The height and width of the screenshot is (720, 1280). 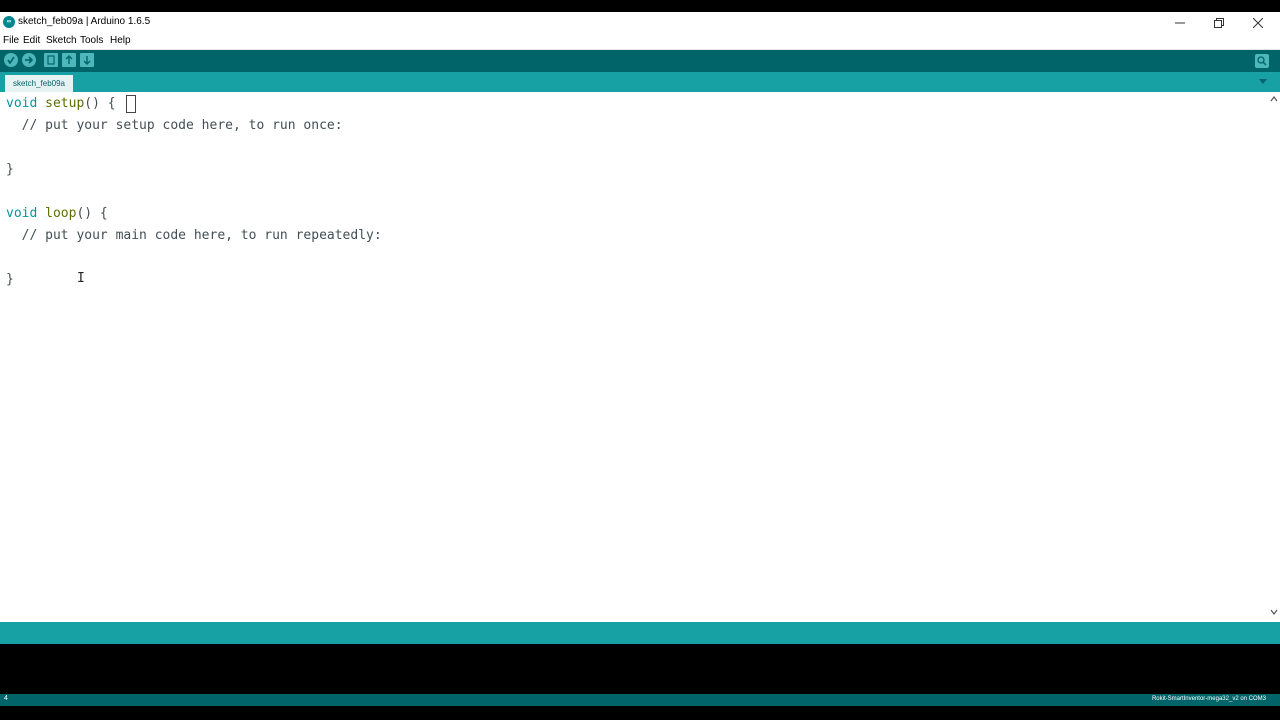 I want to click on upload-button, so click(x=29, y=60).